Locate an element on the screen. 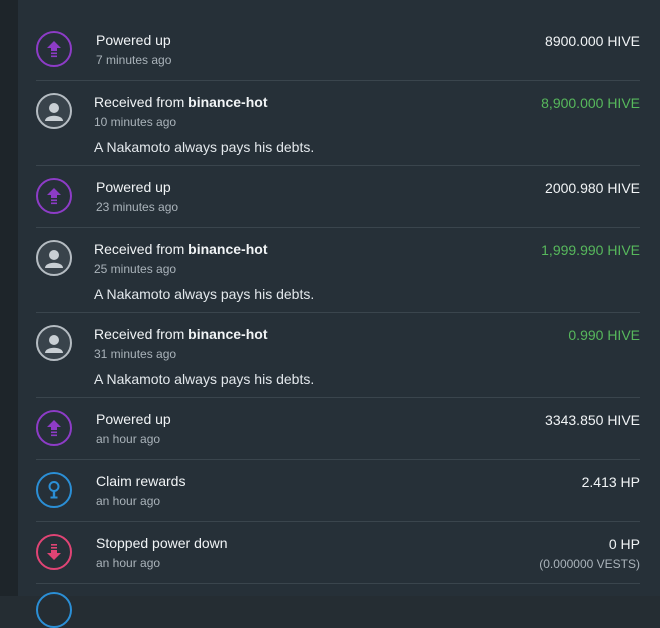 This screenshot has height=628, width=660. transaction-amount: 3343.850 HIVE is located at coordinates (592, 420).